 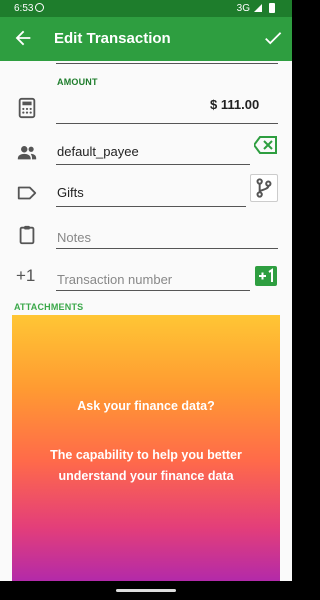 I want to click on network-type: 3G, so click(x=243, y=8).